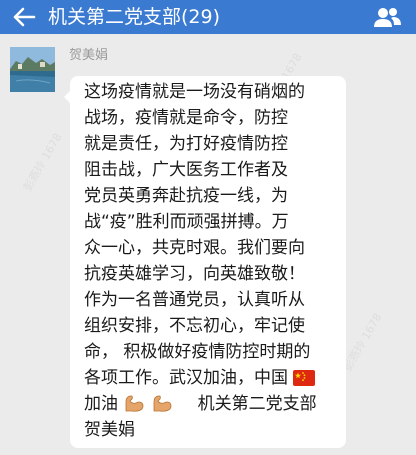  I want to click on message-line: 战场，疫情就是命令，防控, so click(186, 118).